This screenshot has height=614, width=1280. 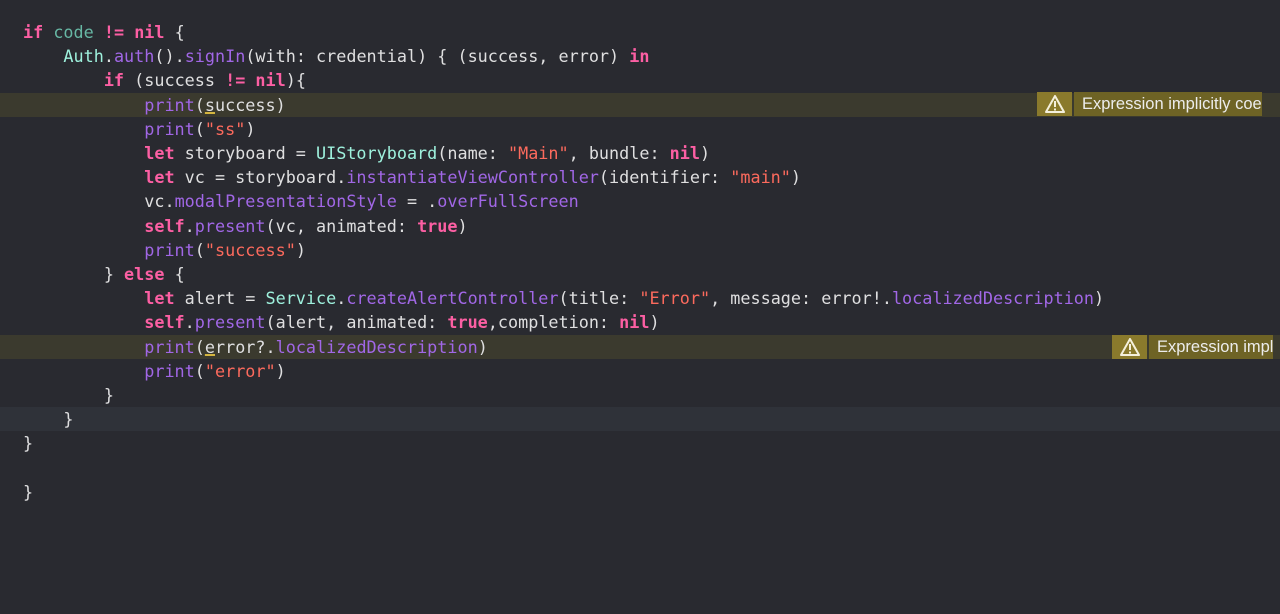 What do you see at coordinates (285, 201) in the screenshot?
I see `code-token: modalPresentationStyle` at bounding box center [285, 201].